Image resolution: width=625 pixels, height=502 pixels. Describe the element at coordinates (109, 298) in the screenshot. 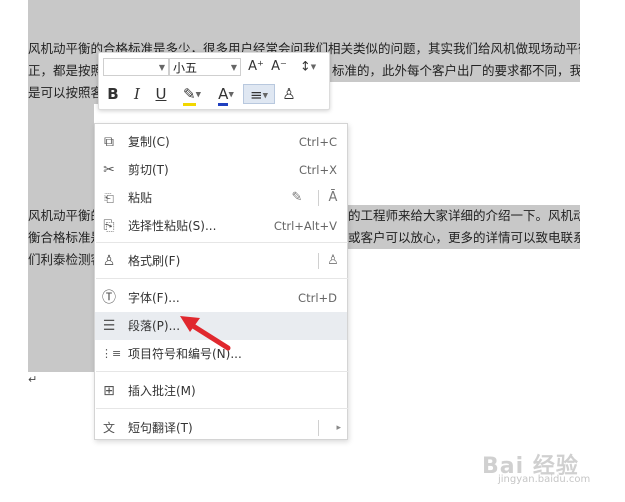

I see `font-icon: Ⓣ` at that location.